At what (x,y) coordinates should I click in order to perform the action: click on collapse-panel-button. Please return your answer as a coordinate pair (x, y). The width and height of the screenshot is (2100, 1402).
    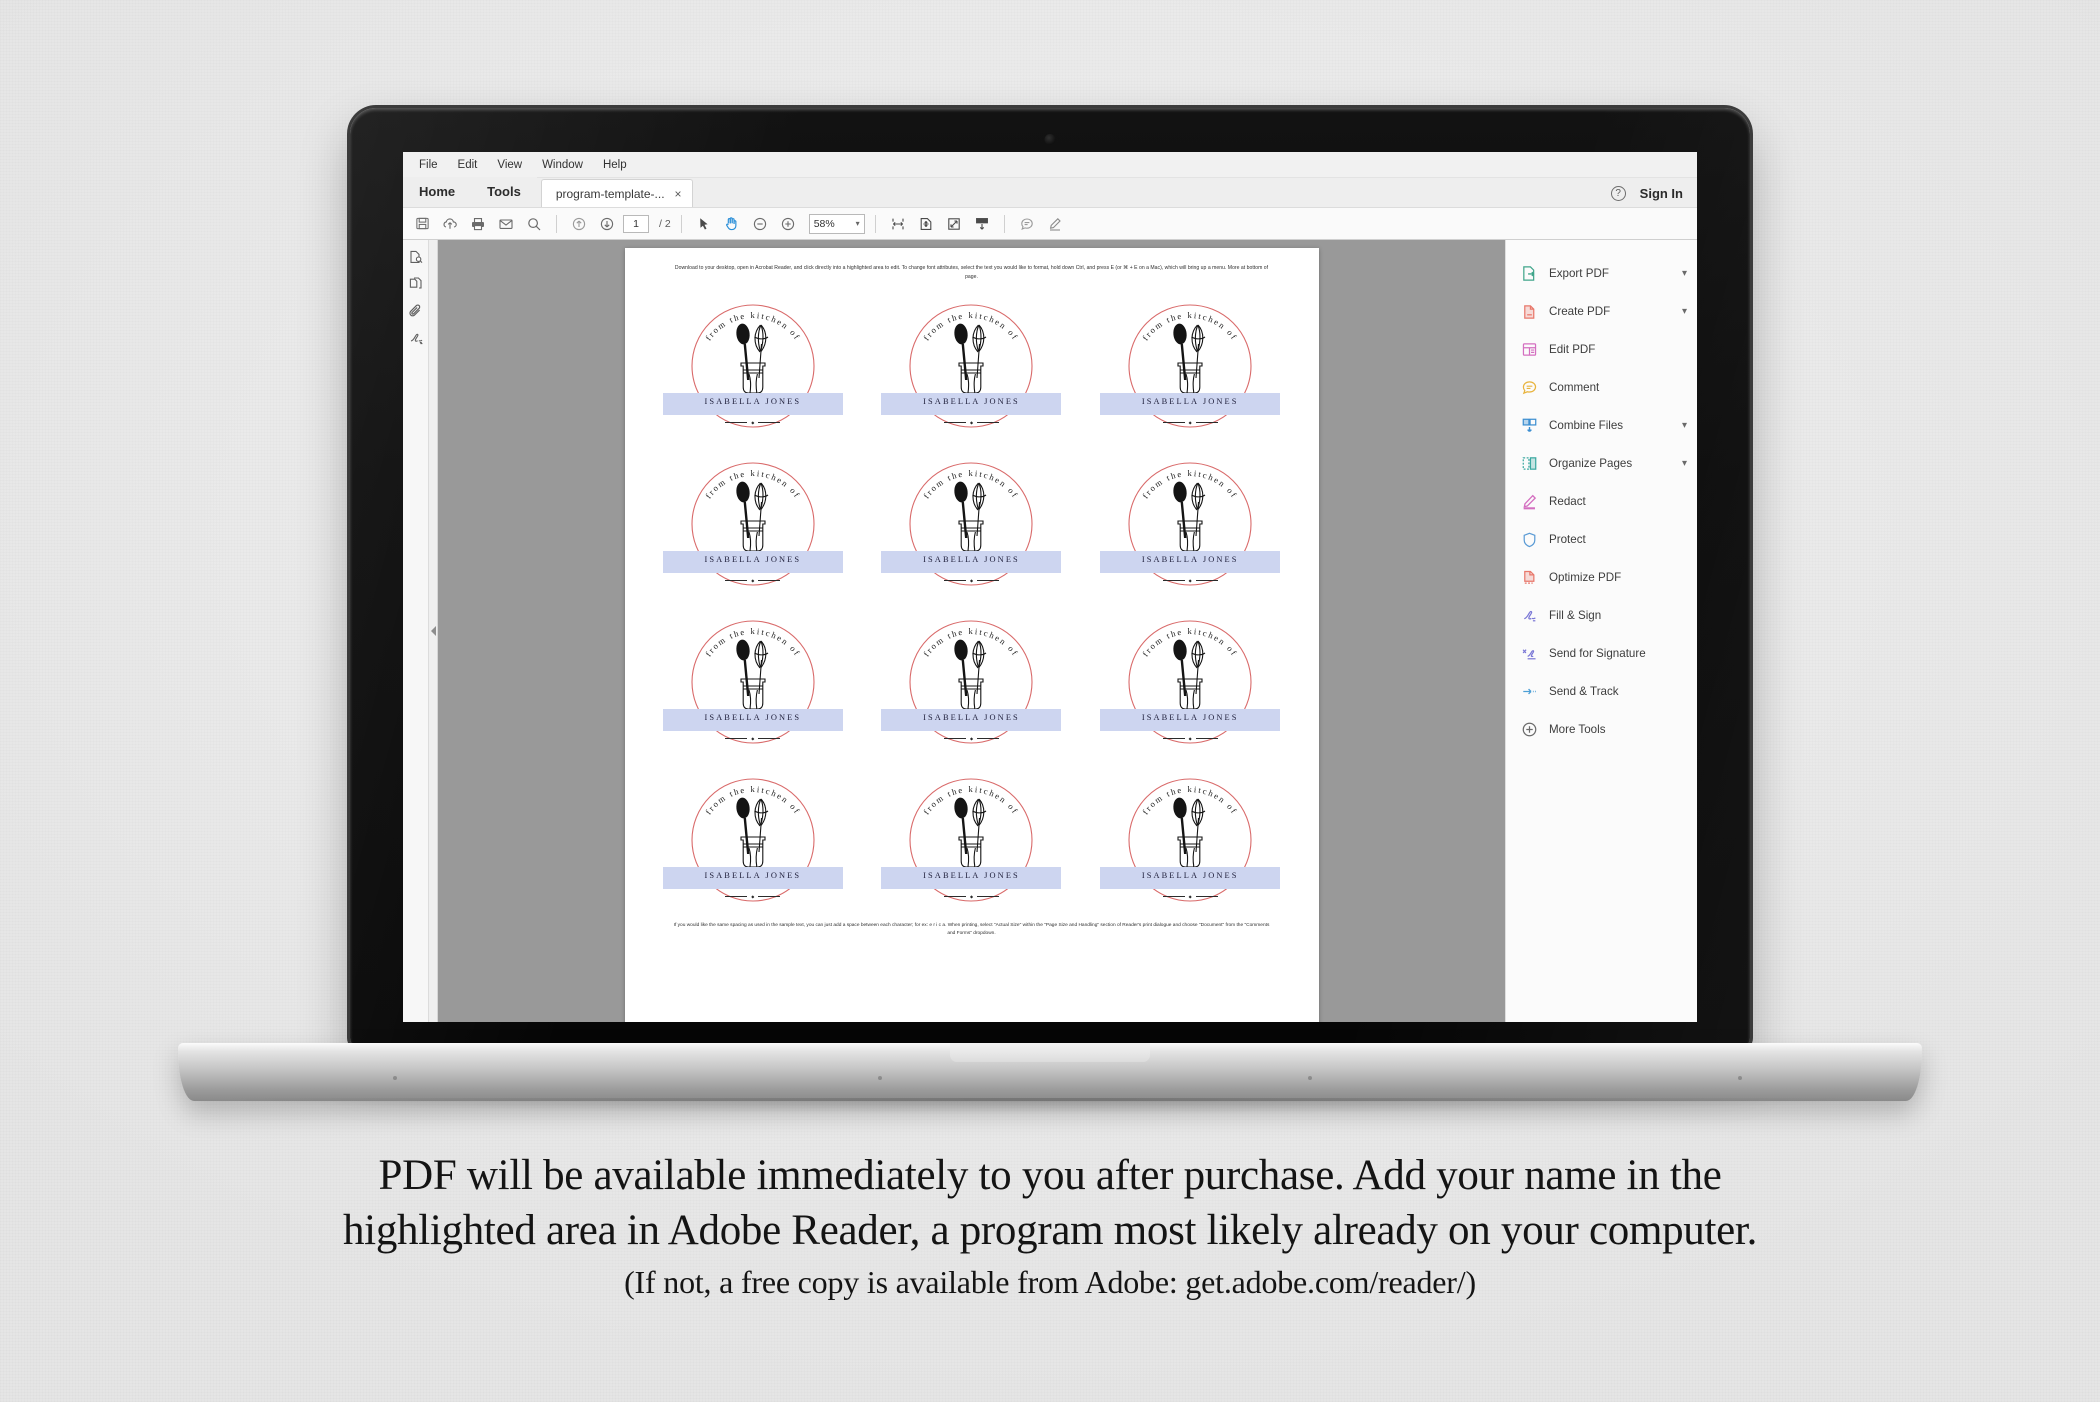
    Looking at the image, I should click on (433, 631).